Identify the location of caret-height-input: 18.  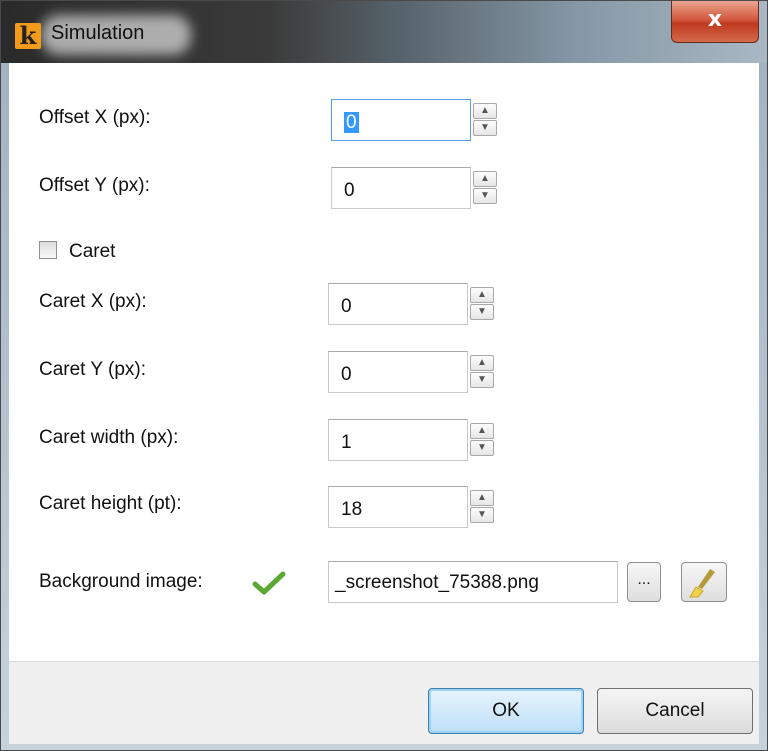
(398, 507).